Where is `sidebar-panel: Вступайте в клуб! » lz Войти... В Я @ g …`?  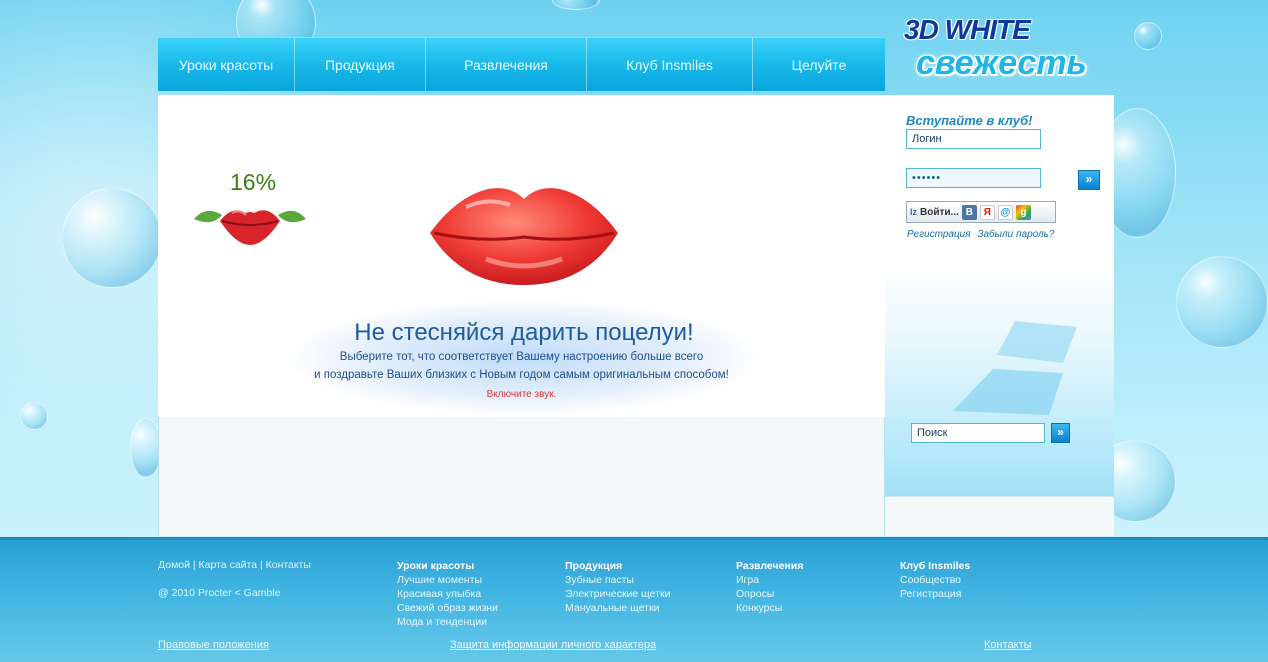 sidebar-panel: Вступайте в клуб! » lz Войти... В Я @ g … is located at coordinates (999, 315).